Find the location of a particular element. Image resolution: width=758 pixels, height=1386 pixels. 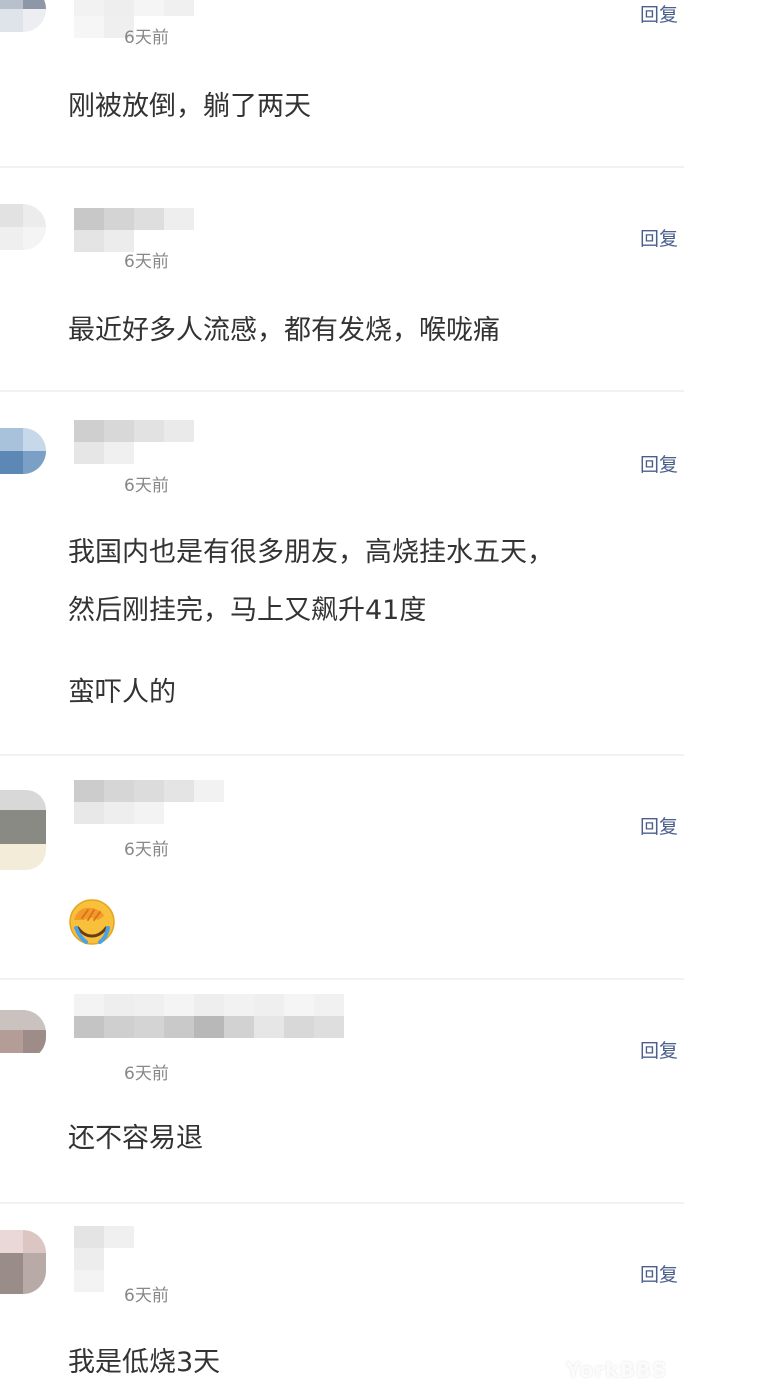

watermark: YorkBBS is located at coordinates (617, 1370).